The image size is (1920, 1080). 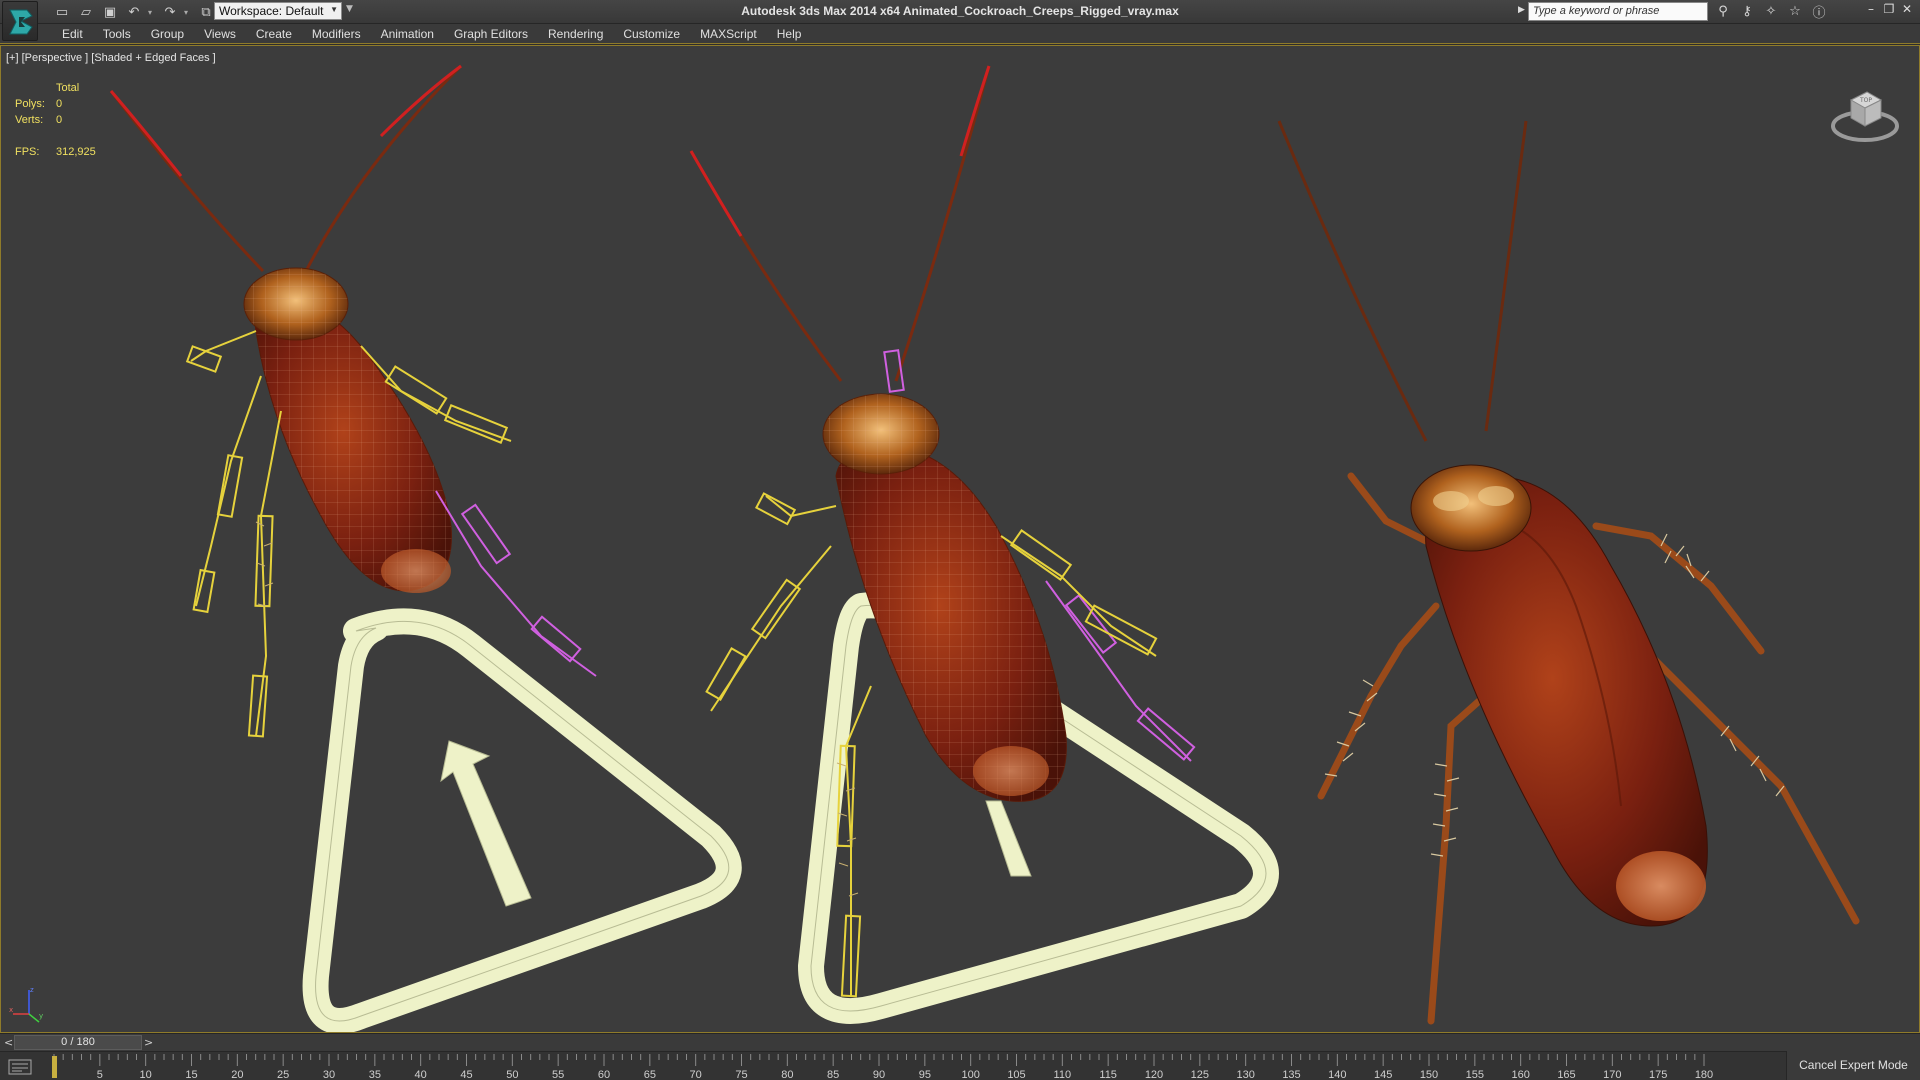 I want to click on binoculars-icon: ⚲, so click(x=1723, y=11).